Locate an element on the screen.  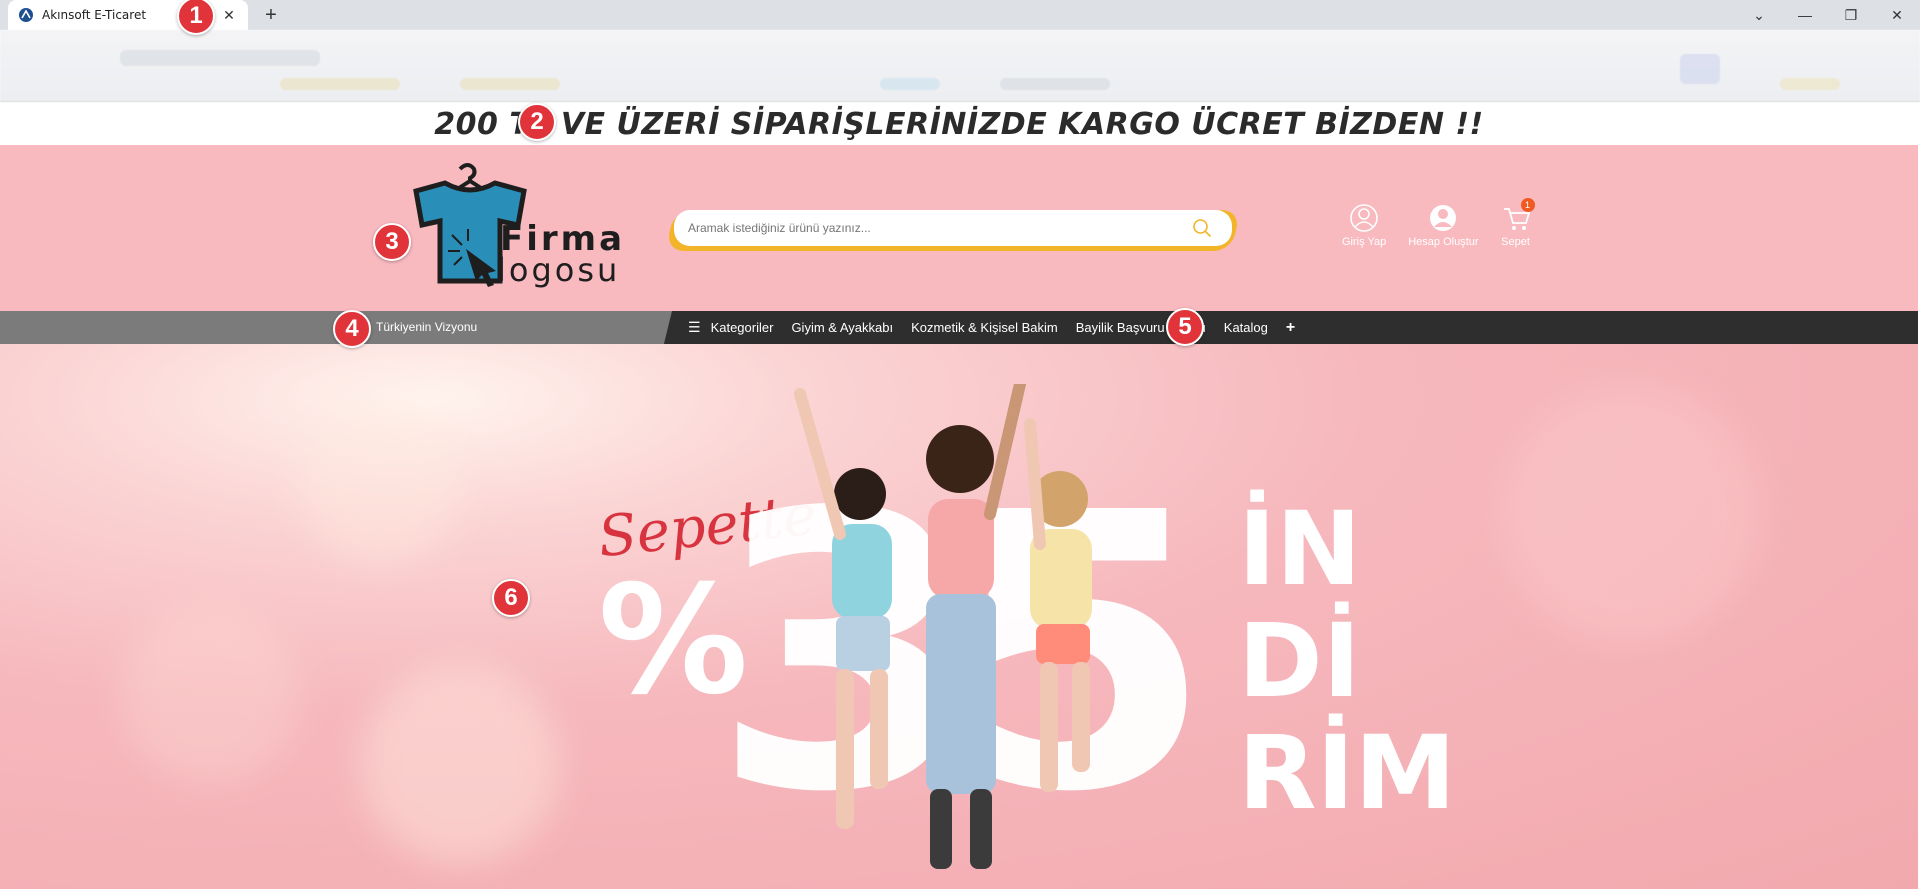
cart-link: 1 Sepet is located at coordinates (1518, 223).